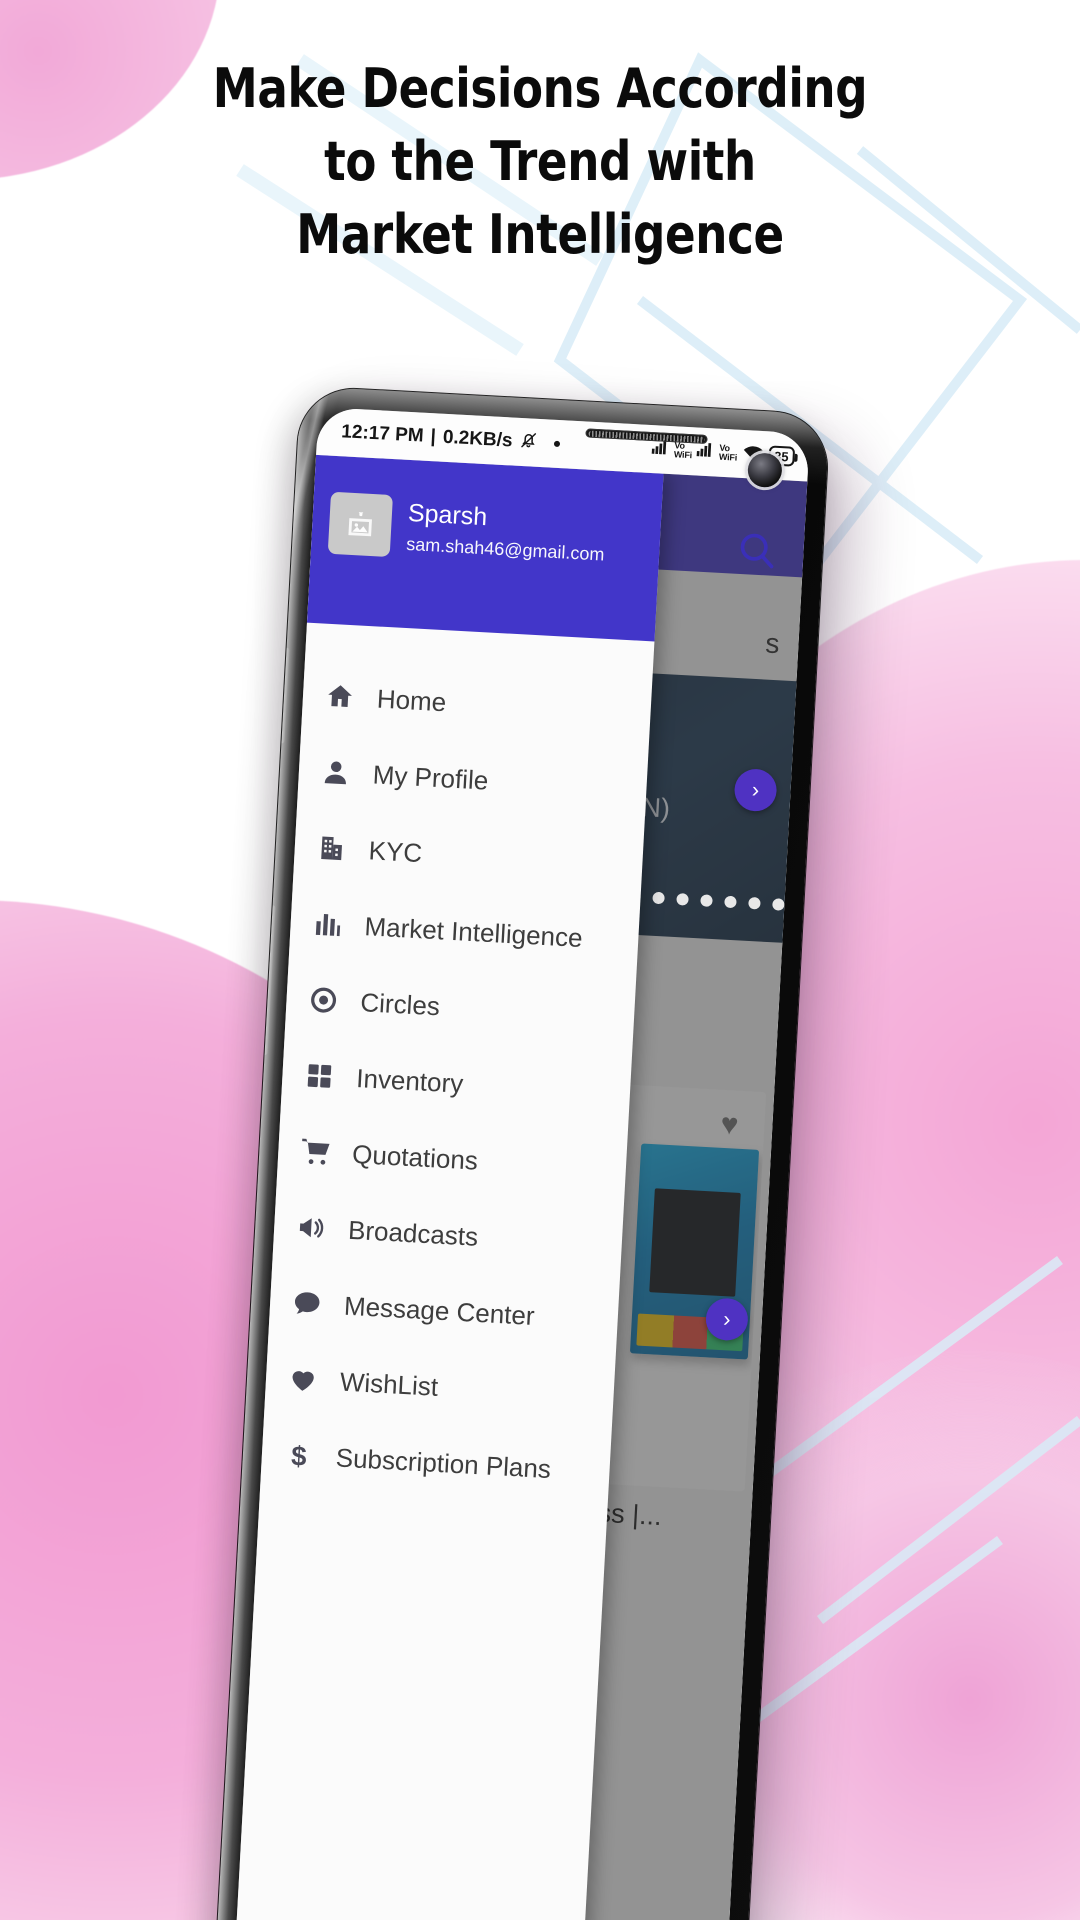  What do you see at coordinates (336, 773) in the screenshot?
I see `person-icon` at bounding box center [336, 773].